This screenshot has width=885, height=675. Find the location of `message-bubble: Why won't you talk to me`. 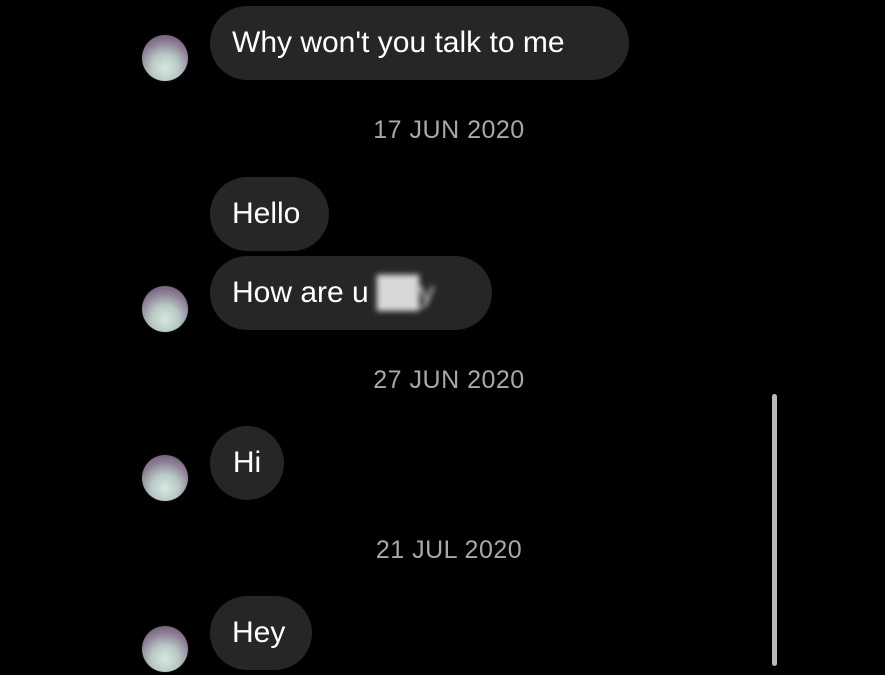

message-bubble: Why won't you talk to me is located at coordinates (419, 43).